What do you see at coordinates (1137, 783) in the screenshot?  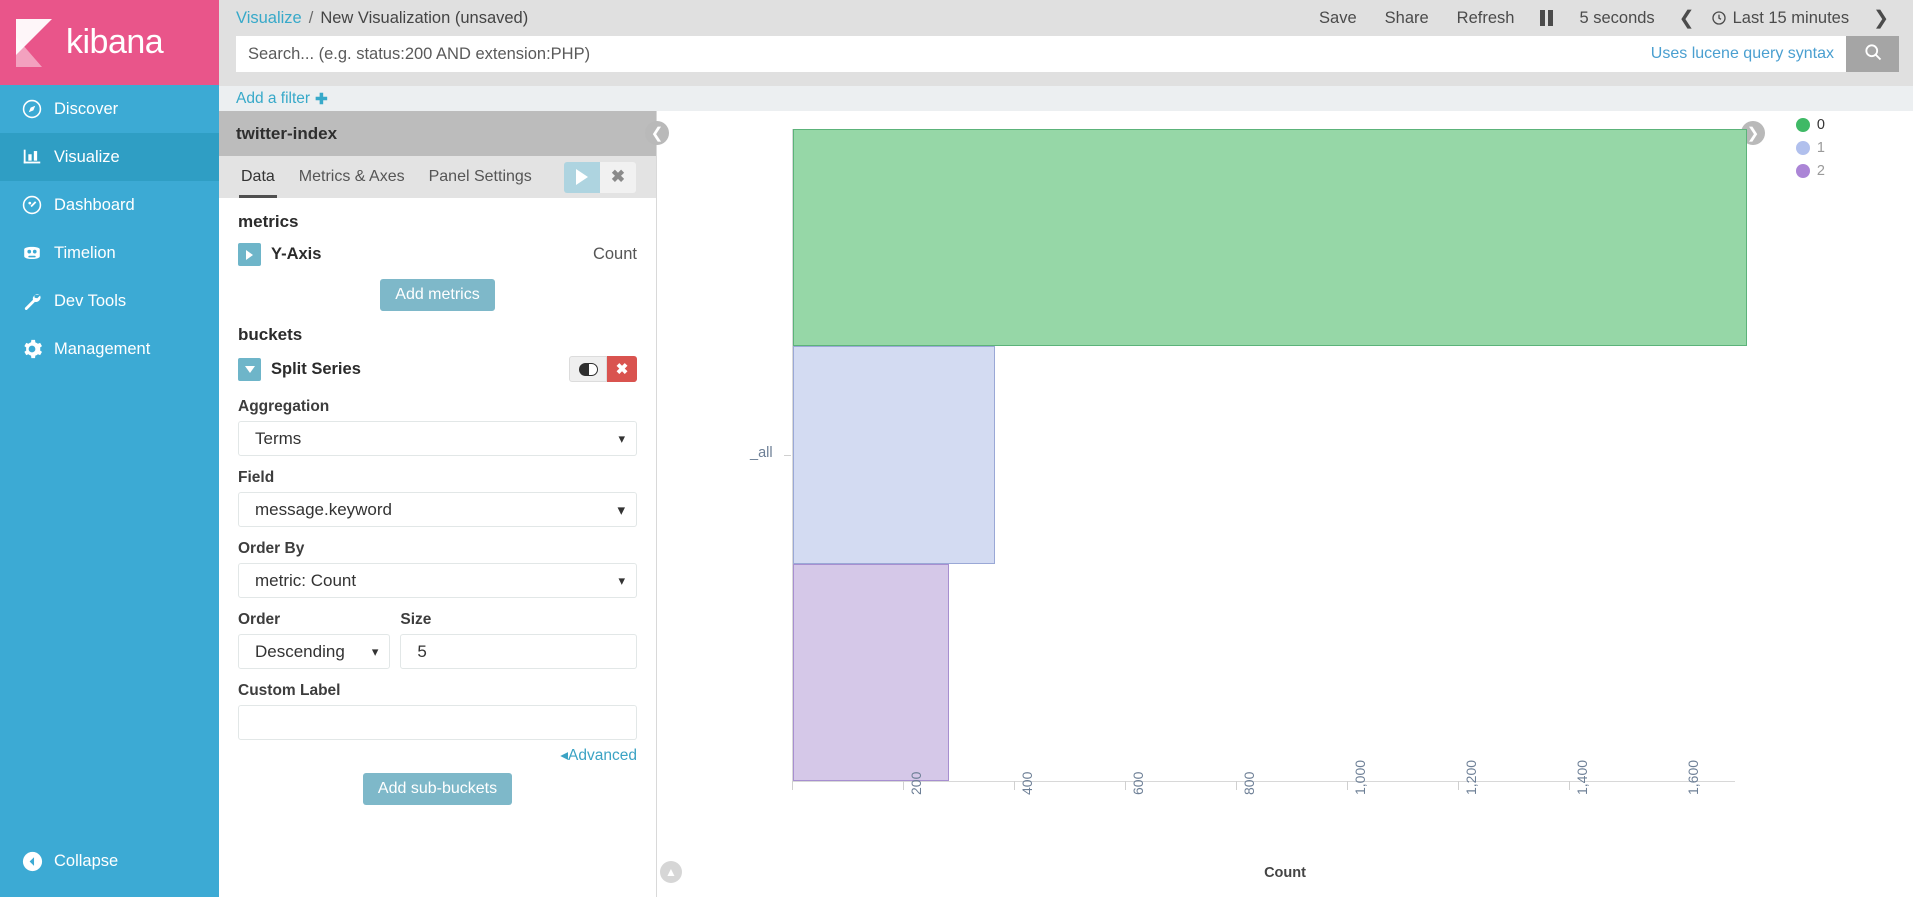 I see `x-tick-label: 600` at bounding box center [1137, 783].